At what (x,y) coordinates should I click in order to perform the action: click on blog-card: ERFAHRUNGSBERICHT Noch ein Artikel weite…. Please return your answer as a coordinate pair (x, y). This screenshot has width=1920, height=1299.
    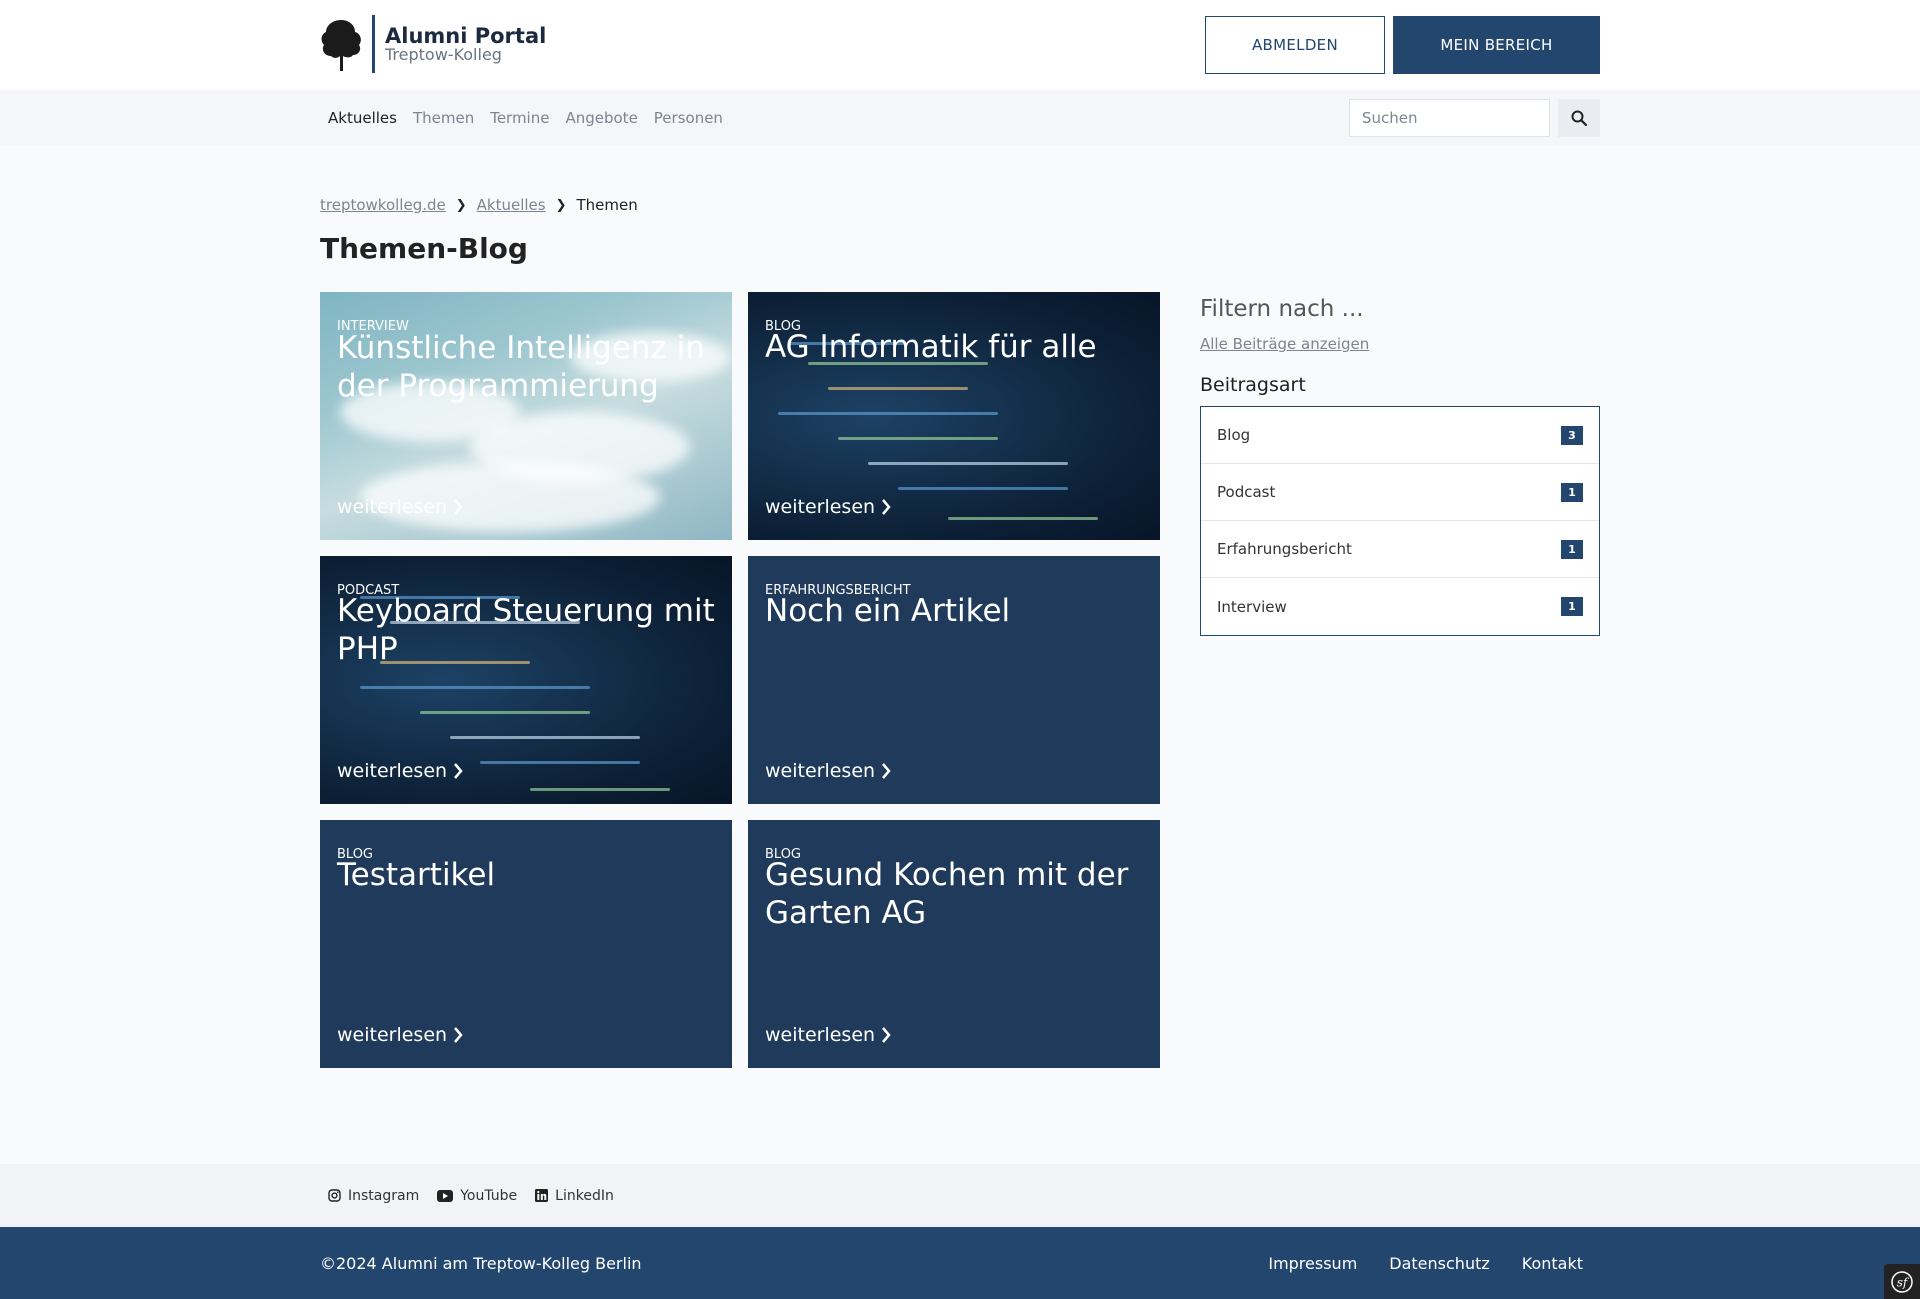
    Looking at the image, I should click on (954, 680).